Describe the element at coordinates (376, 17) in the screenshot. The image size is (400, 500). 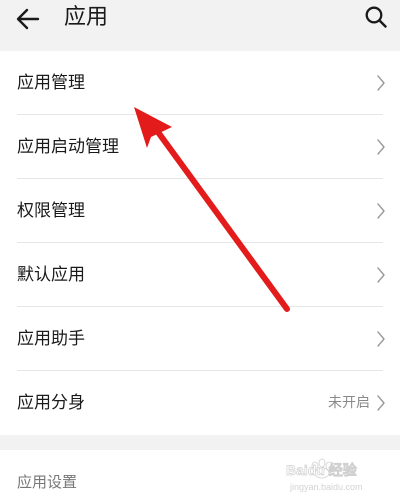
I see `search-icon` at that location.